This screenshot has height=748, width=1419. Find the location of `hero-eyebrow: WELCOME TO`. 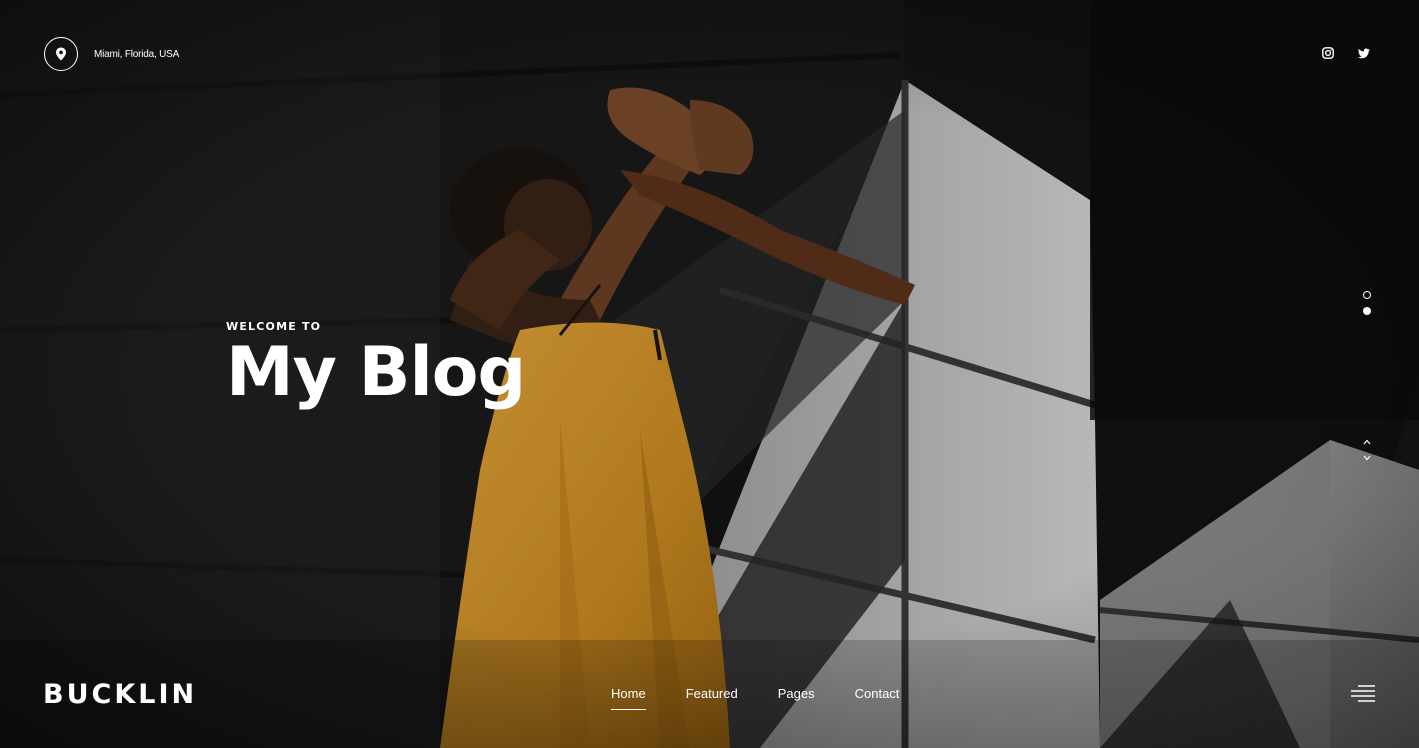

hero-eyebrow: WELCOME TO is located at coordinates (274, 326).